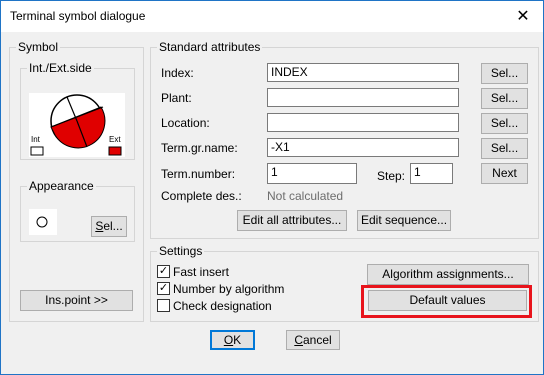 Image resolution: width=544 pixels, height=375 pixels. I want to click on cancel-button: Cancel, so click(313, 340).